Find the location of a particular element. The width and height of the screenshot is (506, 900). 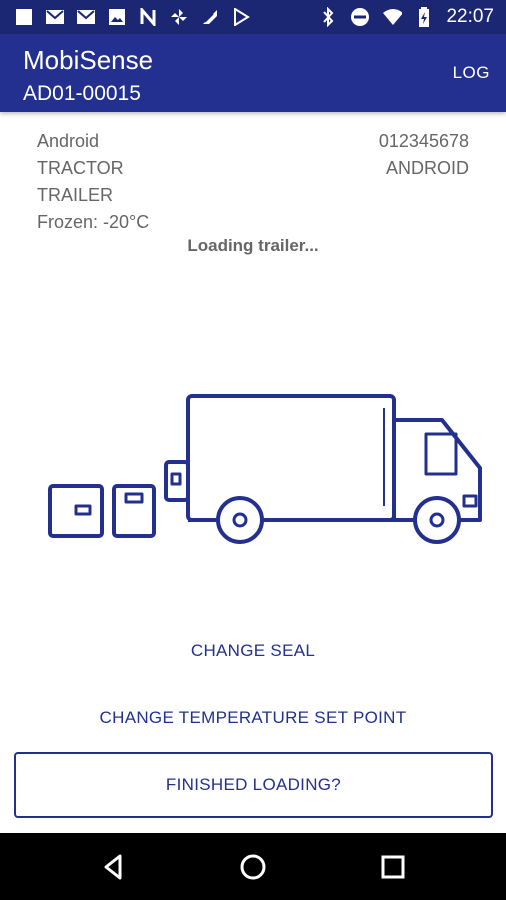

n-app-icon is located at coordinates (148, 17).